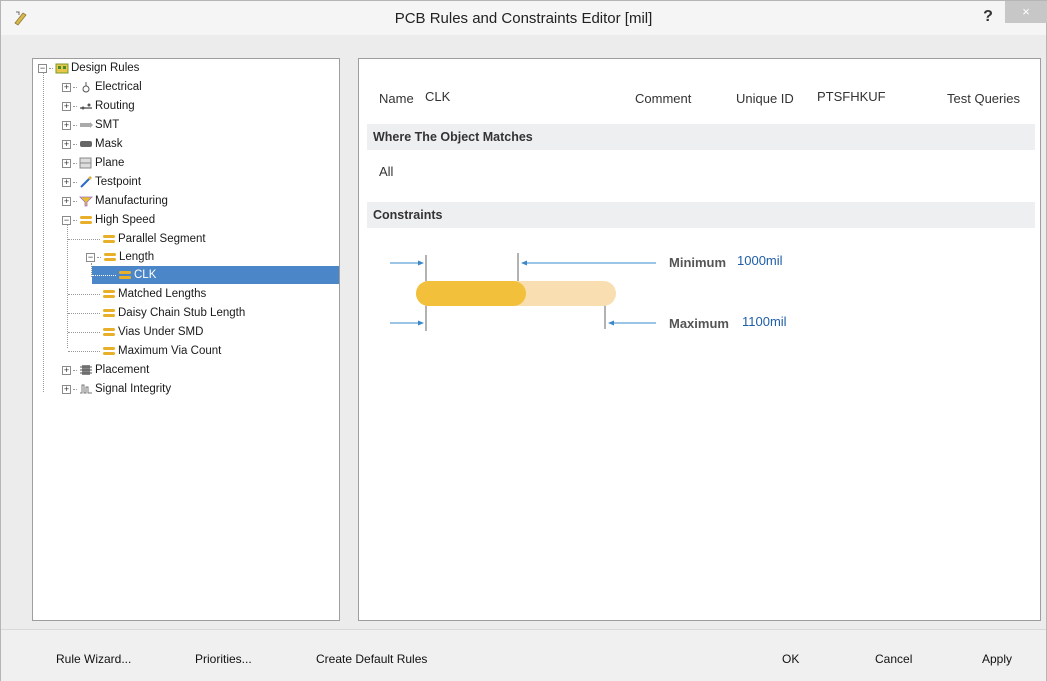 The image size is (1047, 681). What do you see at coordinates (43, 232) in the screenshot?
I see `tree-connector` at bounding box center [43, 232].